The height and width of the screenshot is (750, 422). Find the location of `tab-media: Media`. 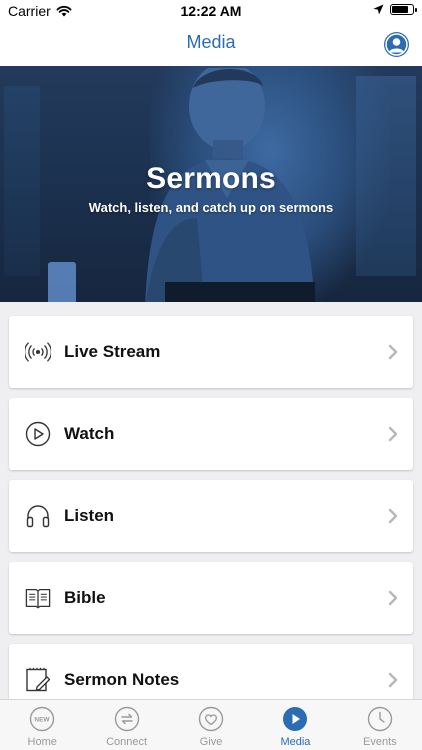

tab-media: Media is located at coordinates (295, 725).